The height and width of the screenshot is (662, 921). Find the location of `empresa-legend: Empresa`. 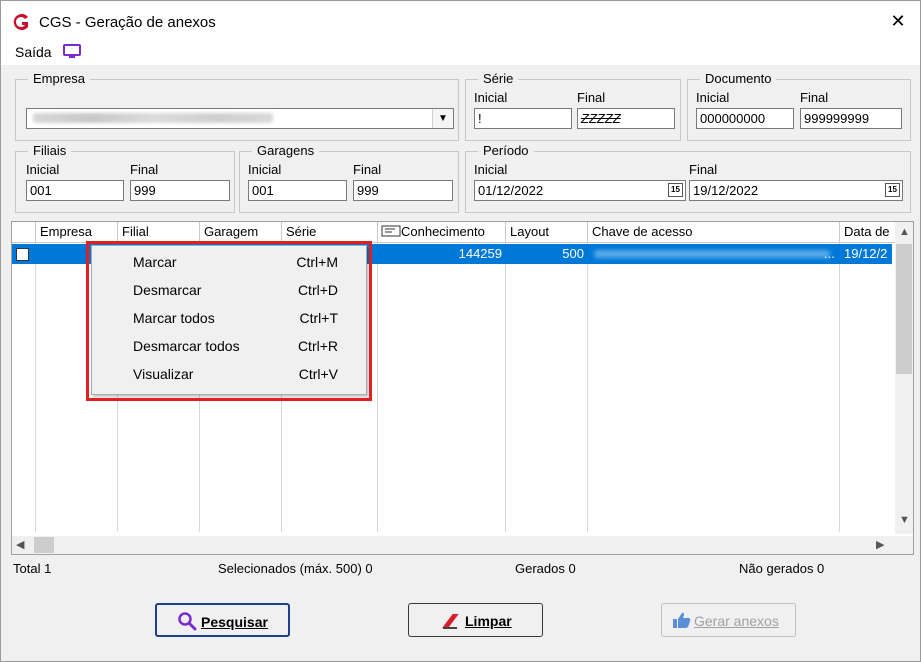

empresa-legend: Empresa is located at coordinates (59, 78).